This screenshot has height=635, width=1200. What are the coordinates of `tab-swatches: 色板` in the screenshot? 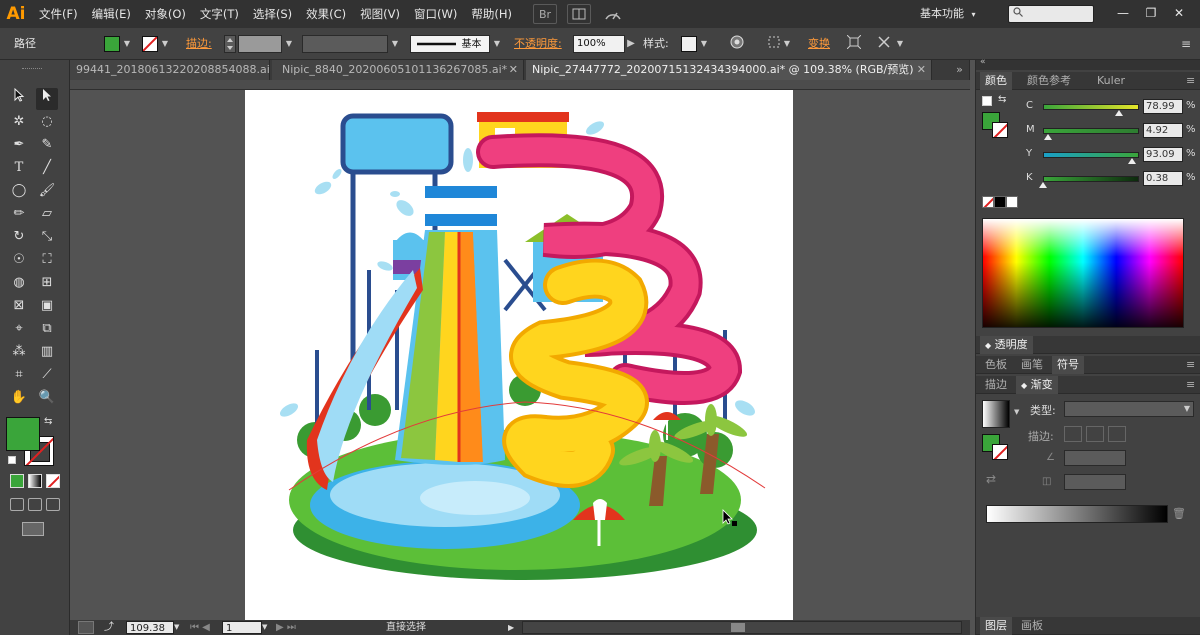 It's located at (996, 365).